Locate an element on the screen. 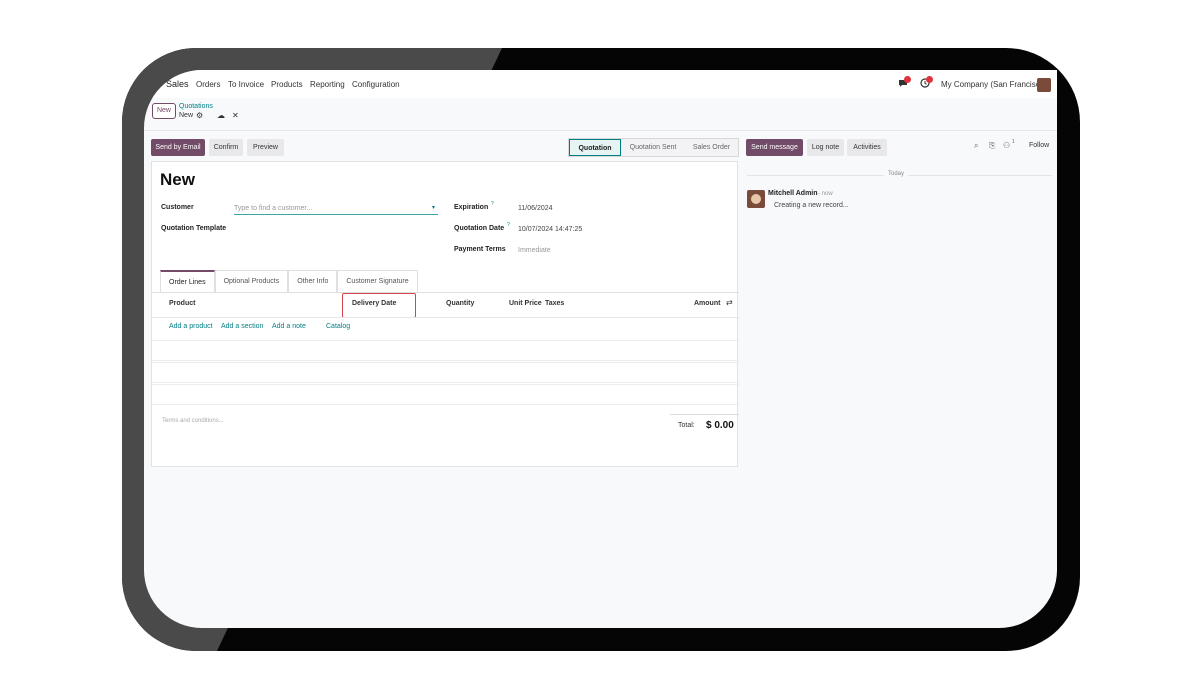 This screenshot has width=1200, height=697. record-title: New is located at coordinates (177, 179).